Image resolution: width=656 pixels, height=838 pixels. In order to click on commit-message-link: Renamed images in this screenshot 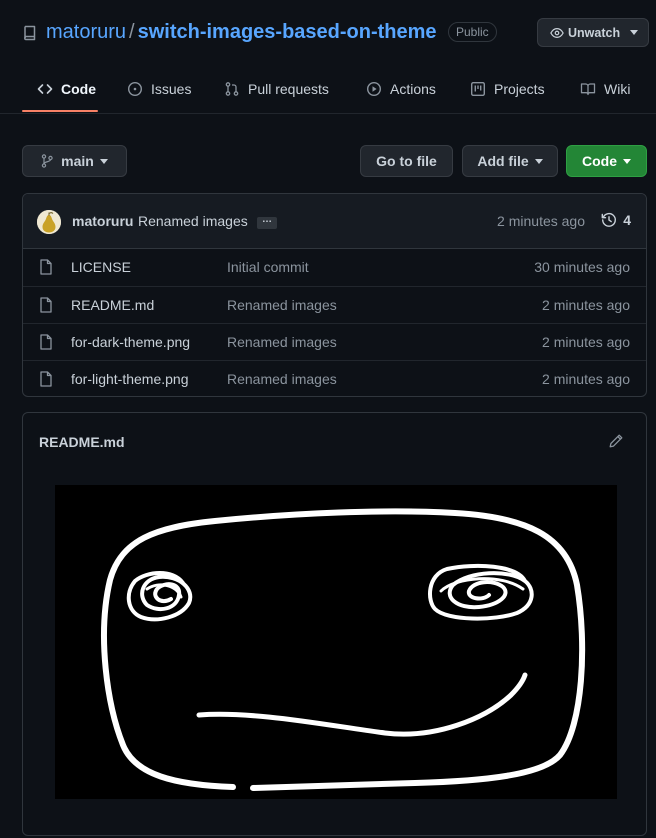, I will do `click(193, 221)`.